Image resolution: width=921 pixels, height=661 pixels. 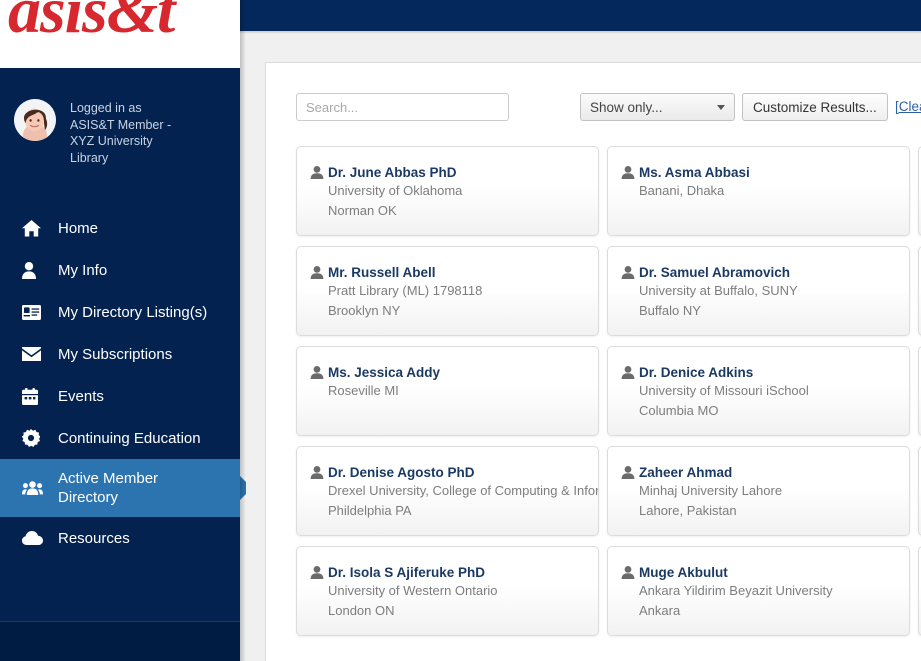 What do you see at coordinates (115, 354) in the screenshot?
I see `sidebar-item-label: My Subscriptions` at bounding box center [115, 354].